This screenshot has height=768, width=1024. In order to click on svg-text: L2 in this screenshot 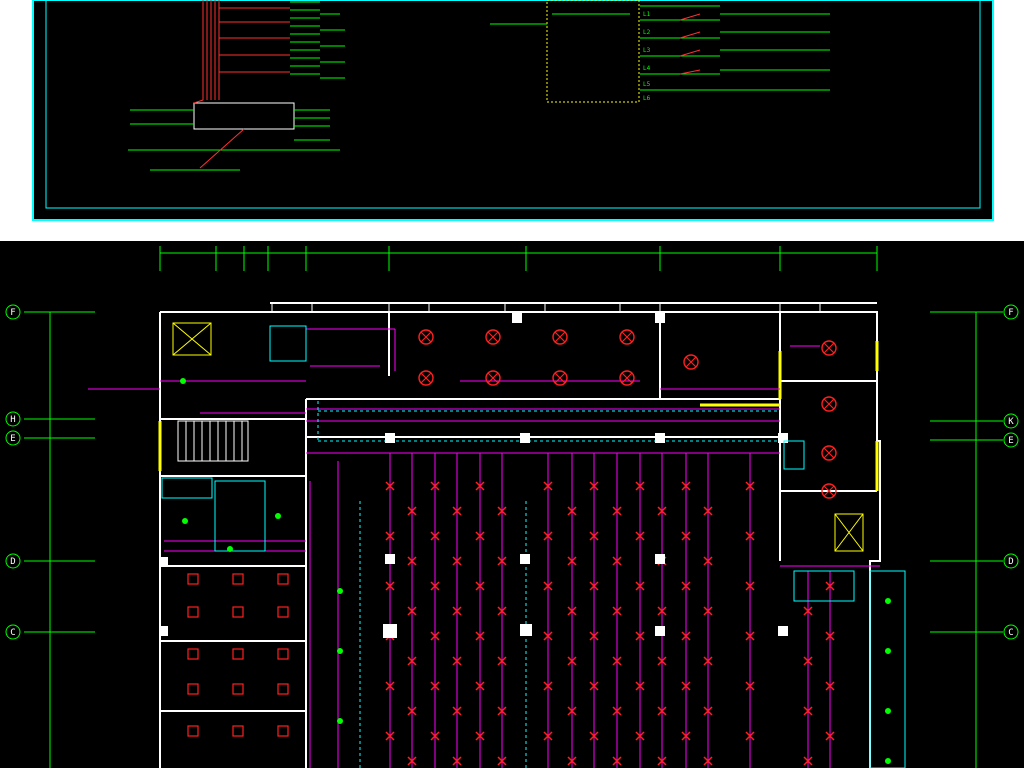, I will do `click(647, 32)`.